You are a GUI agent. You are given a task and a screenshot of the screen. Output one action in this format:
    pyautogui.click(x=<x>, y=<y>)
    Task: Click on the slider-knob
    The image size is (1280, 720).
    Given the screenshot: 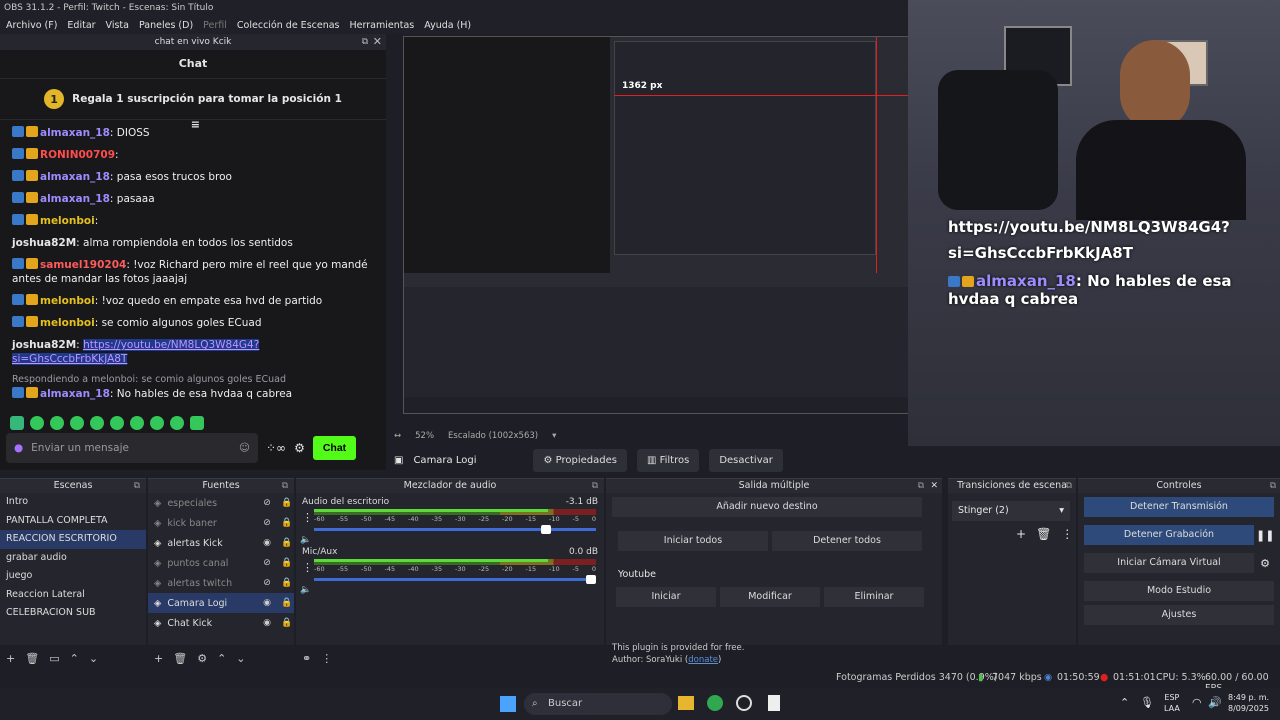 What is the action you would take?
    pyautogui.click(x=591, y=579)
    